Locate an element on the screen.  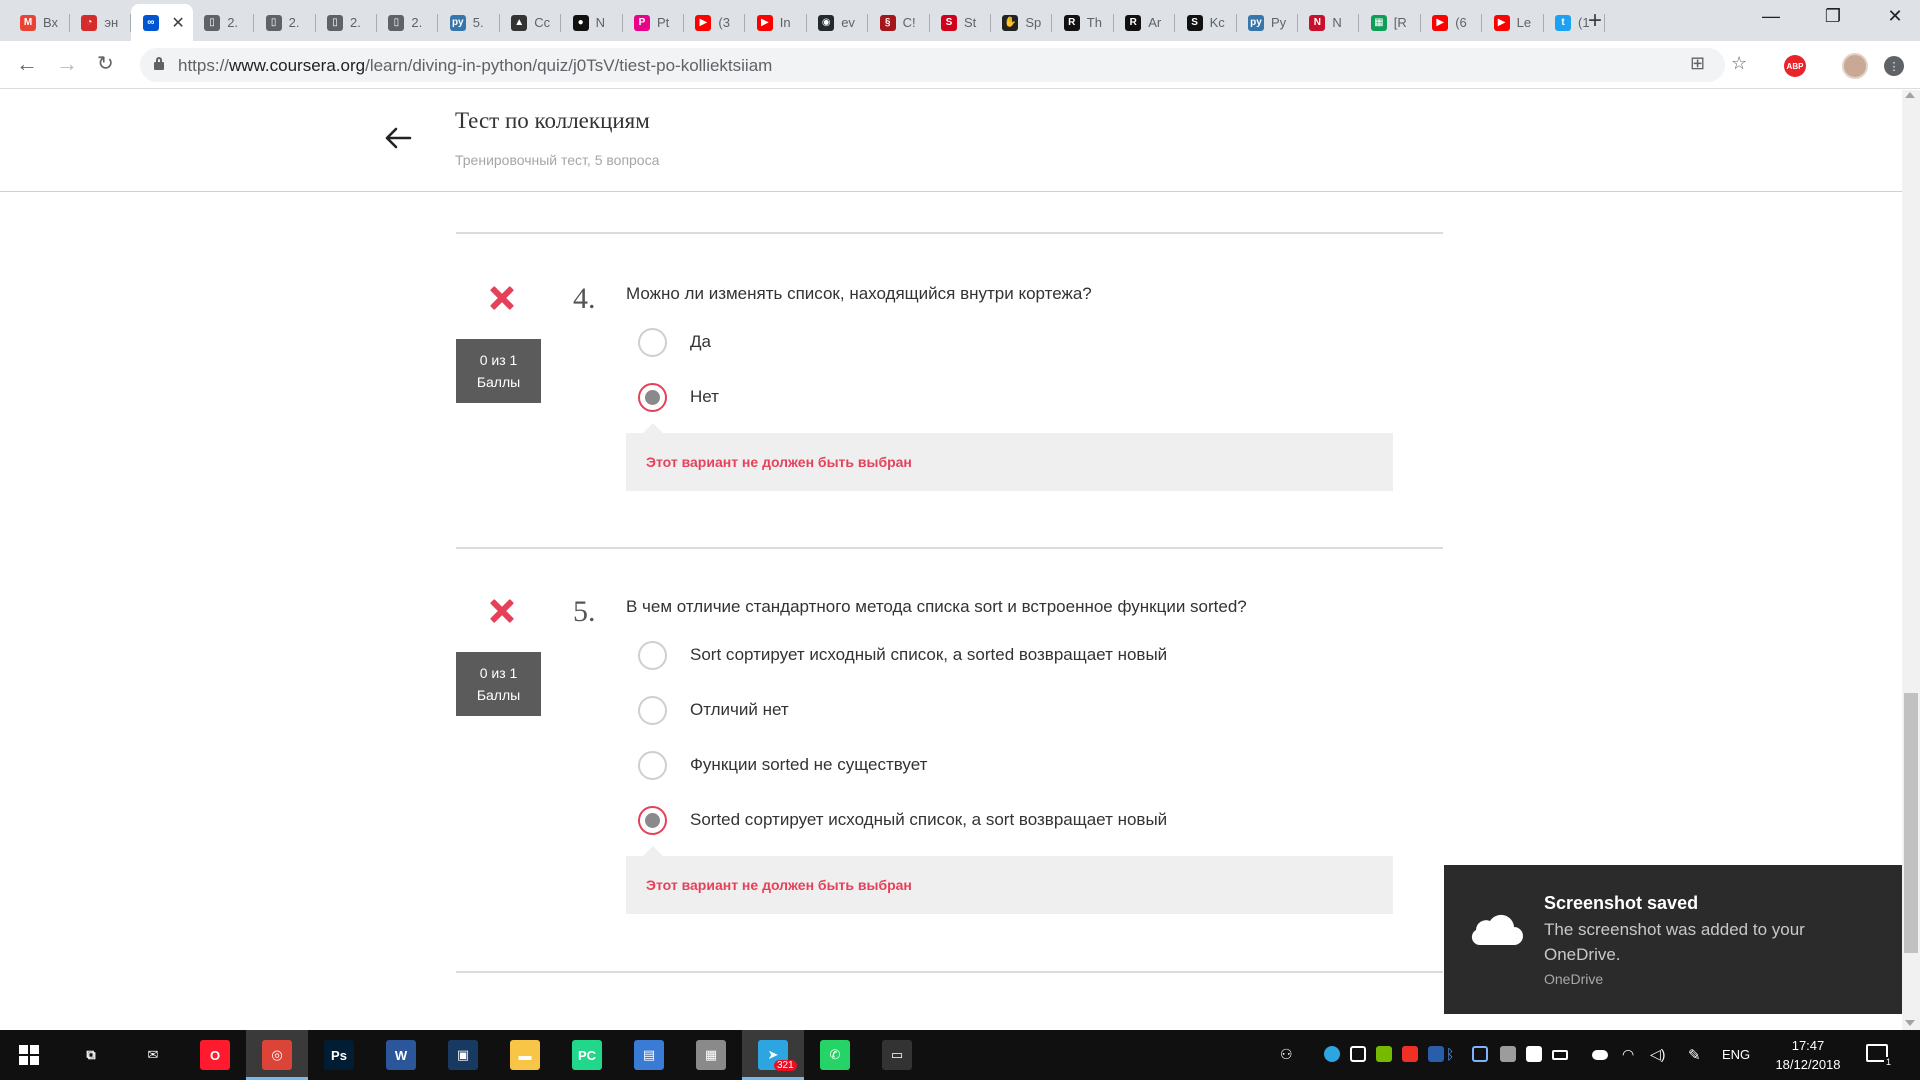
browser-tab: ∞ ✕ is located at coordinates (161, 22).